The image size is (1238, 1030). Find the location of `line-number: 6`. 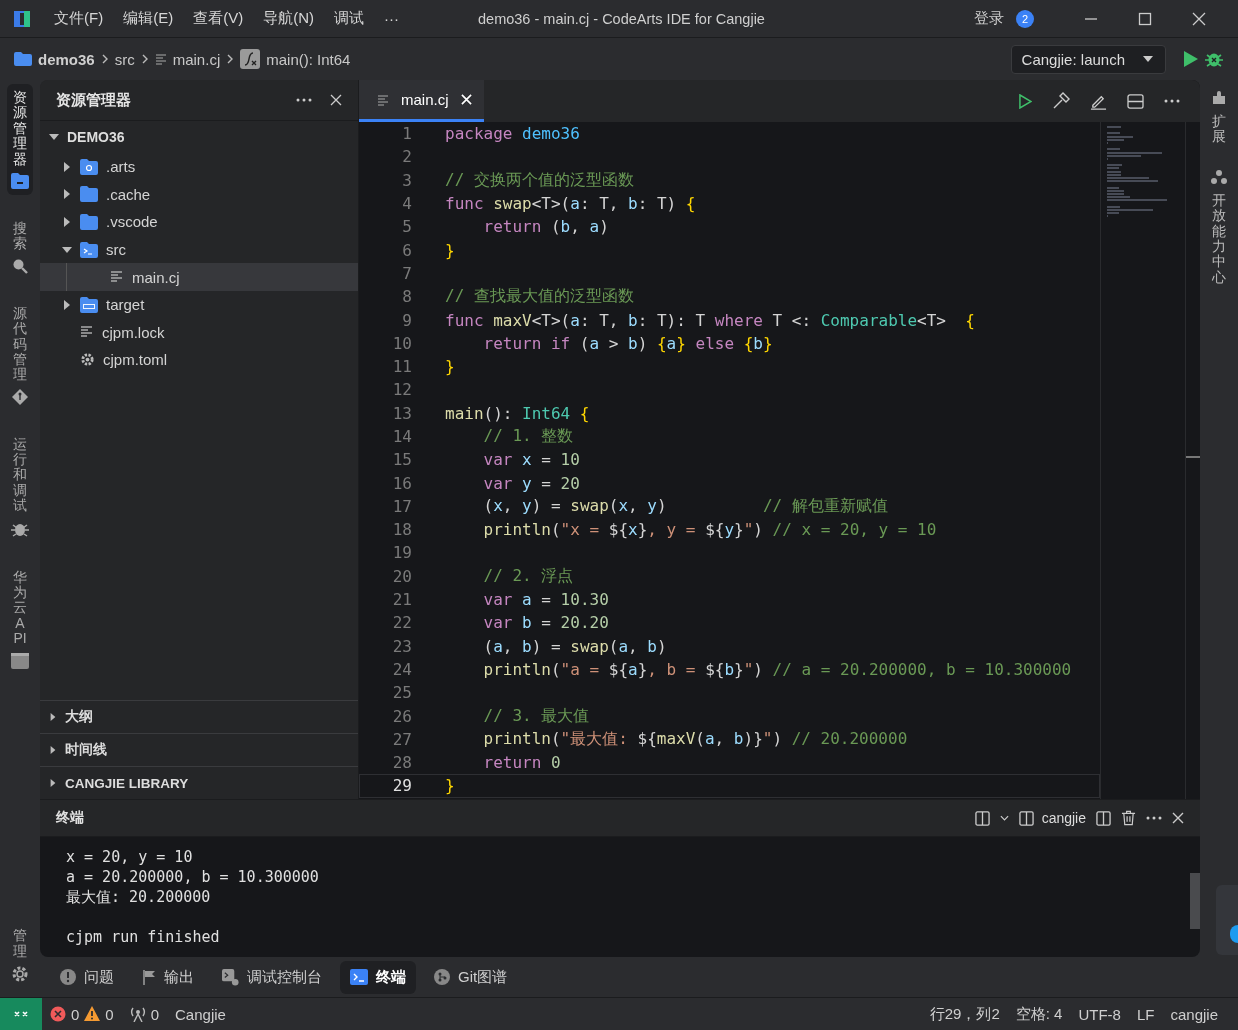

line-number: 6 is located at coordinates (406, 250).